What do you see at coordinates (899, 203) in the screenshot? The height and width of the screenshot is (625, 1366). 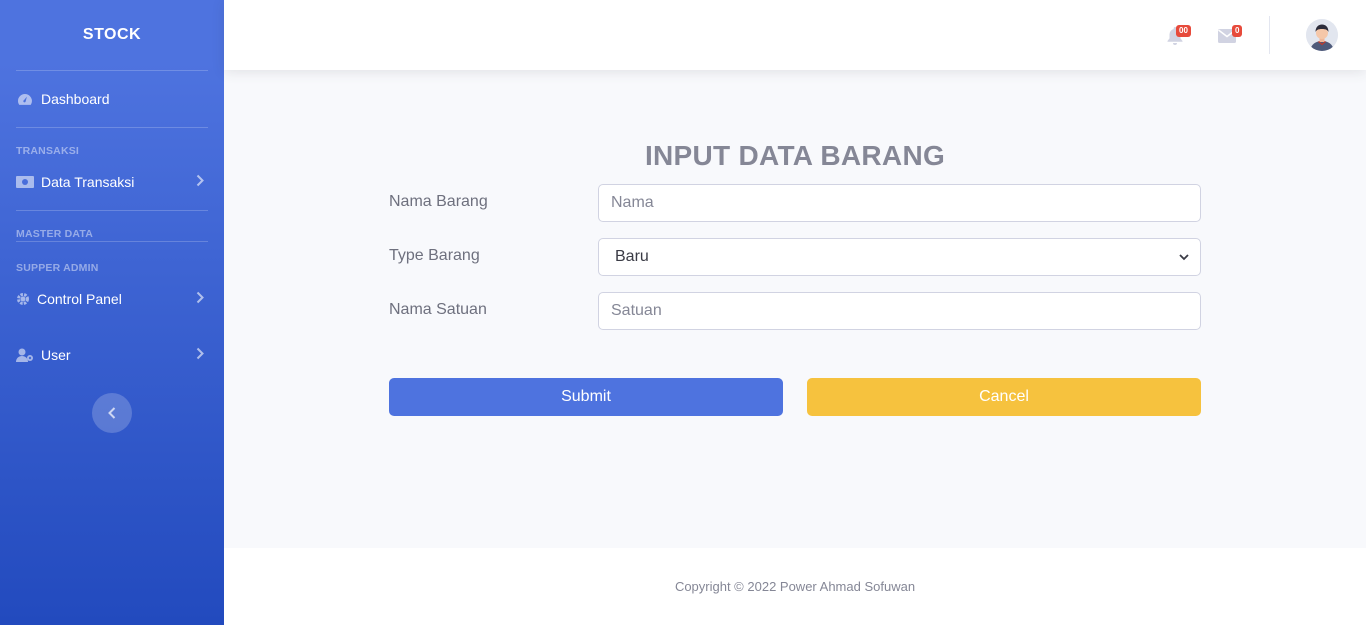 I see `nama-barang-input: Nama` at bounding box center [899, 203].